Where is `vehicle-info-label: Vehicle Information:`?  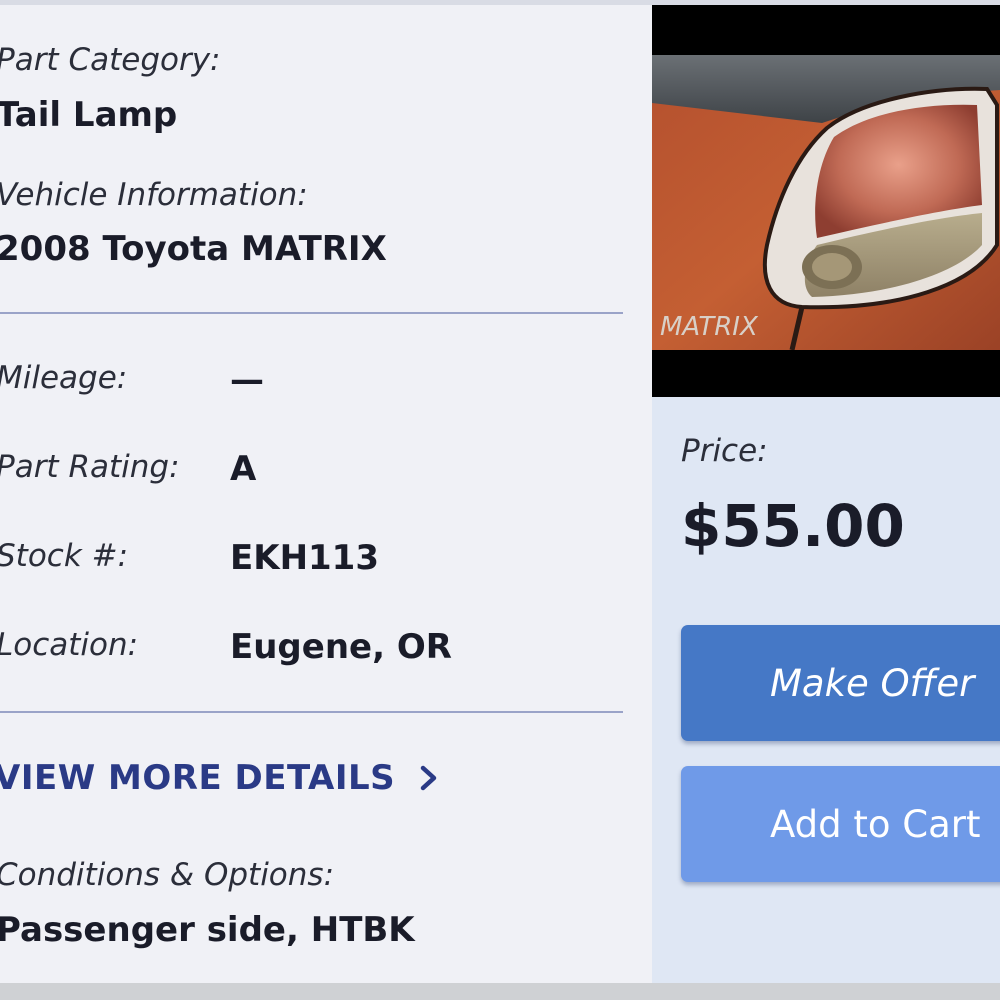 vehicle-info-label: Vehicle Information: is located at coordinates (154, 195).